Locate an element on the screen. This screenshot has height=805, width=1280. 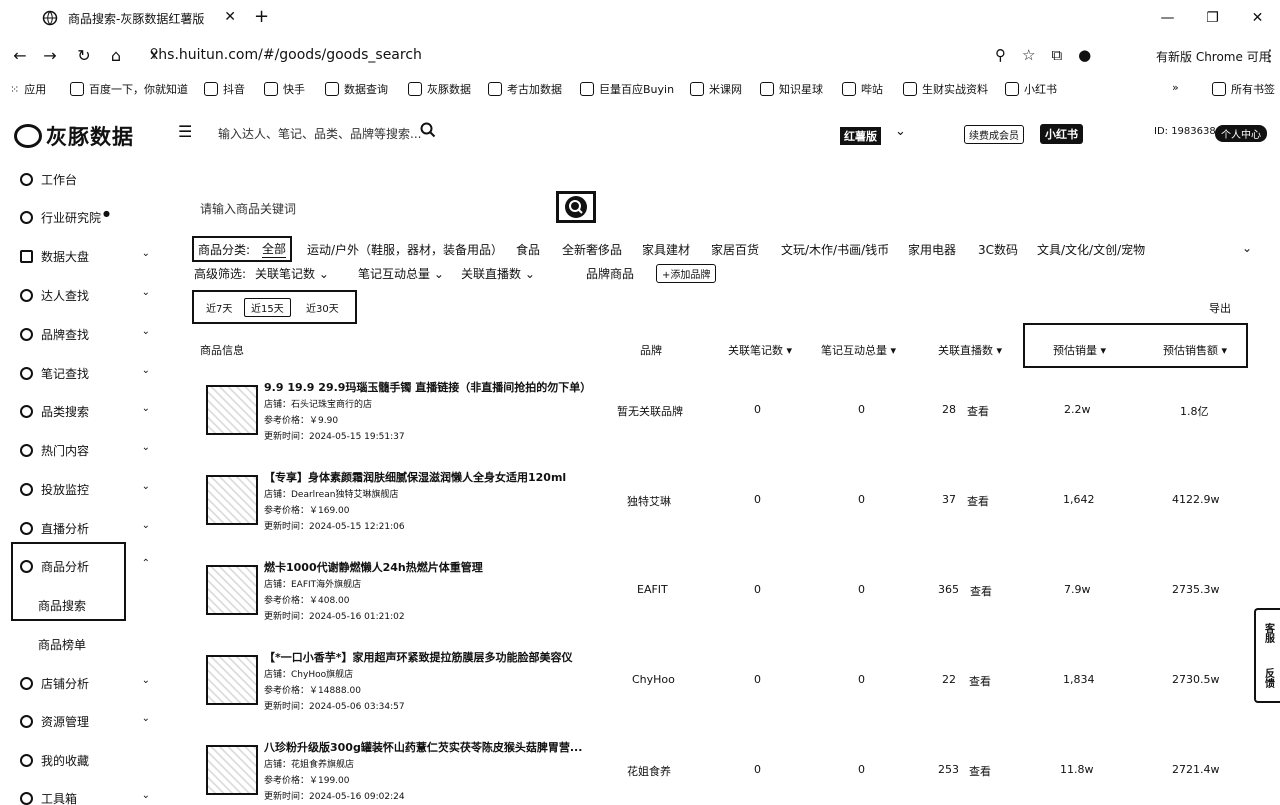
sidebar-item-workbench: 工作台 is located at coordinates (85, 179).